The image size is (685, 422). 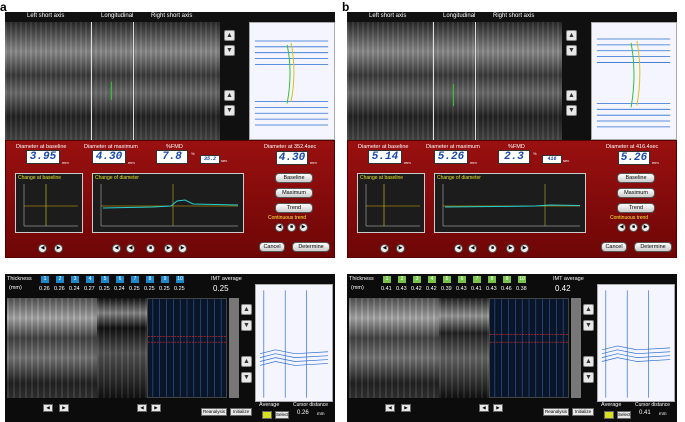 I want to click on diameter-marker, so click(x=111, y=91).